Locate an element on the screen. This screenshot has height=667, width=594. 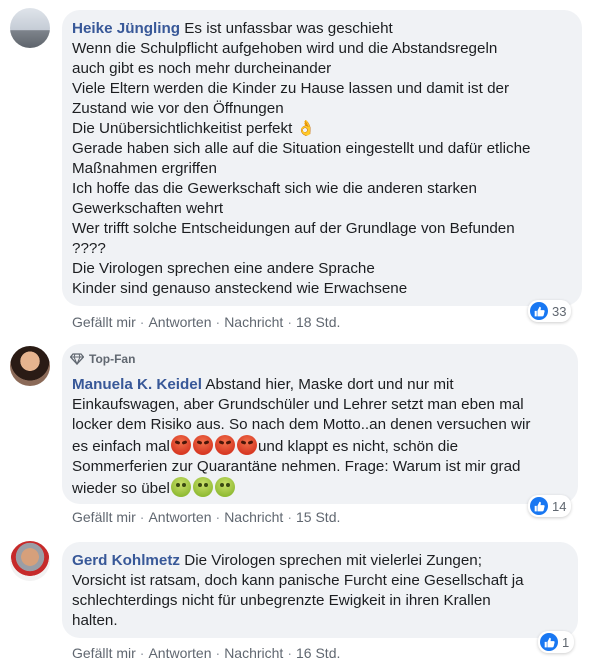
timestamp: 16 Std. is located at coordinates (318, 653).